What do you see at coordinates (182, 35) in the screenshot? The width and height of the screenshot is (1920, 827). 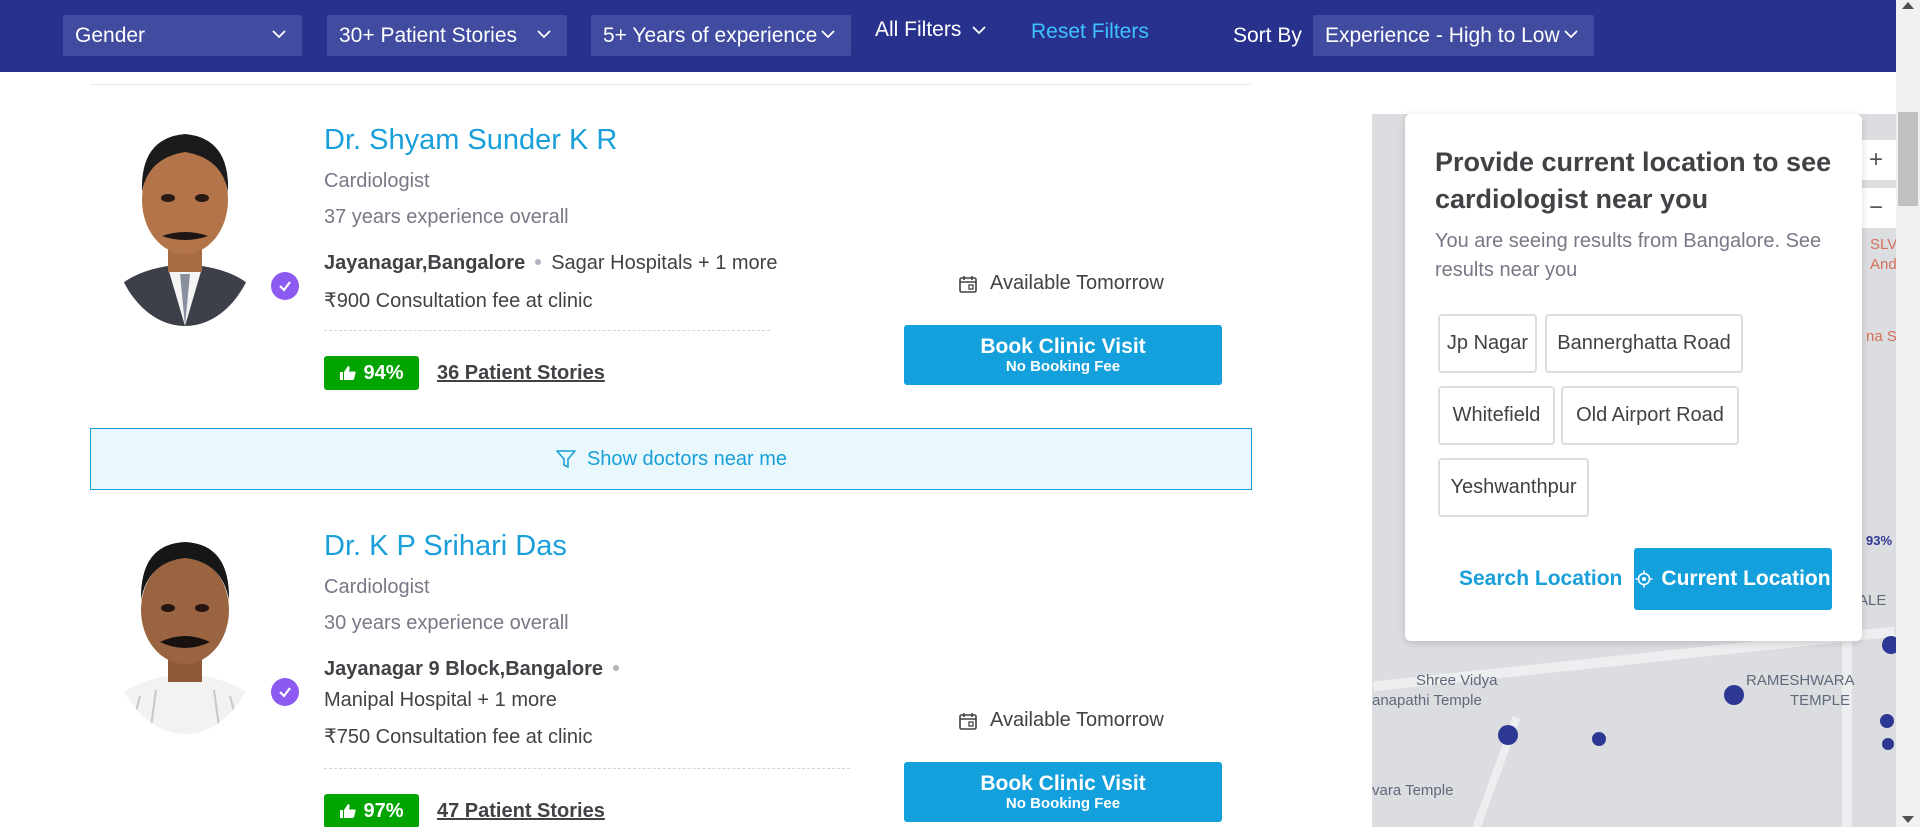 I see `gender-filter-dropdown: Gender` at bounding box center [182, 35].